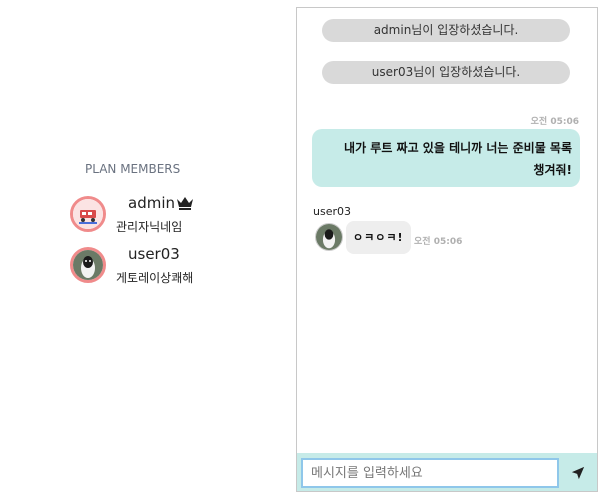 The width and height of the screenshot is (603, 496). I want to click on their-message-bubble: ㅇㅋㅇㅋ!, so click(378, 237).